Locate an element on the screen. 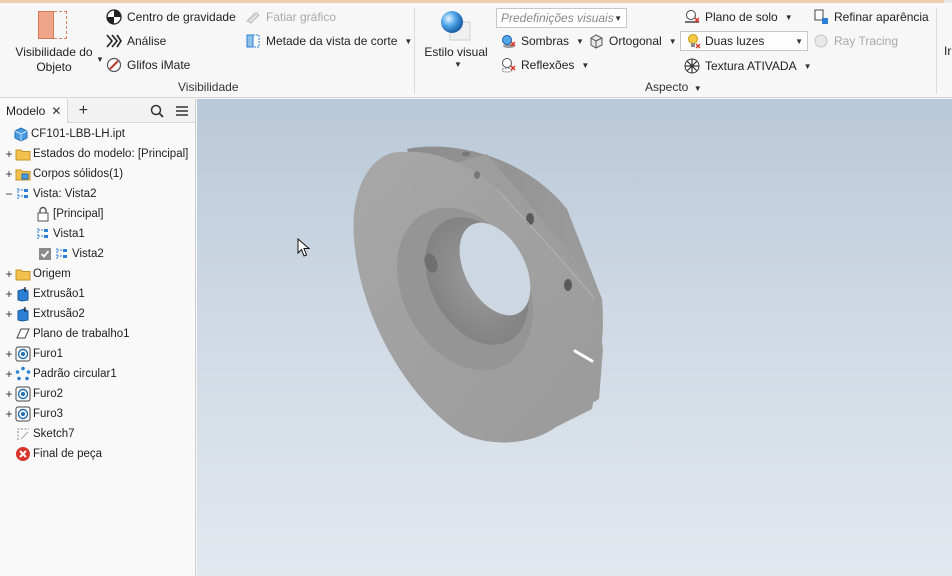 The image size is (952, 576). visual-presets-placeholder: Predefinições visuais is located at coordinates (557, 18).